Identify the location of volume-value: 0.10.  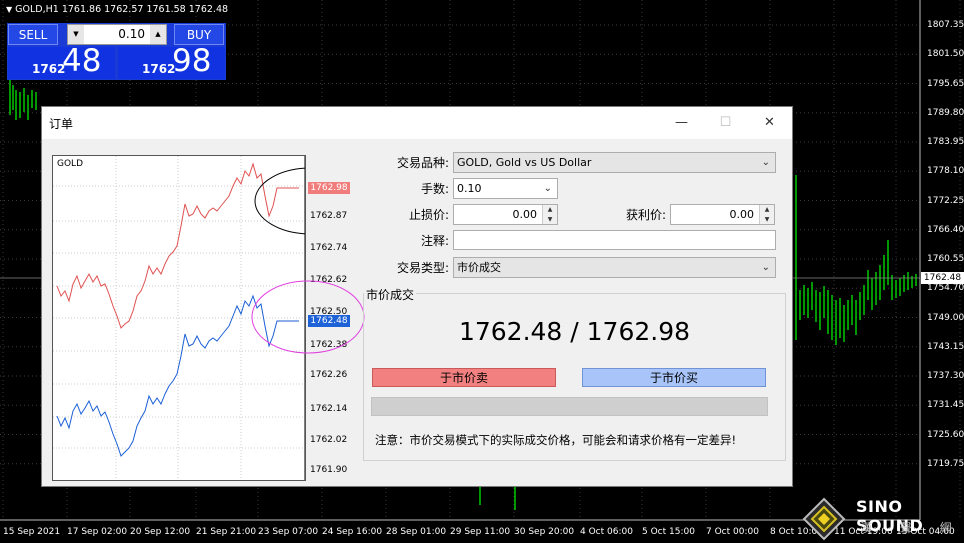
(469, 188).